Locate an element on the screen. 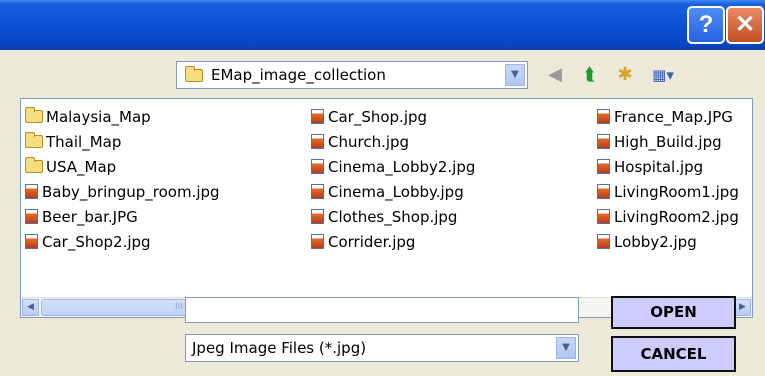 This screenshot has width=765, height=376. file-type-select: Jpeg Image Files (*.jpg) ▼ is located at coordinates (382, 348).